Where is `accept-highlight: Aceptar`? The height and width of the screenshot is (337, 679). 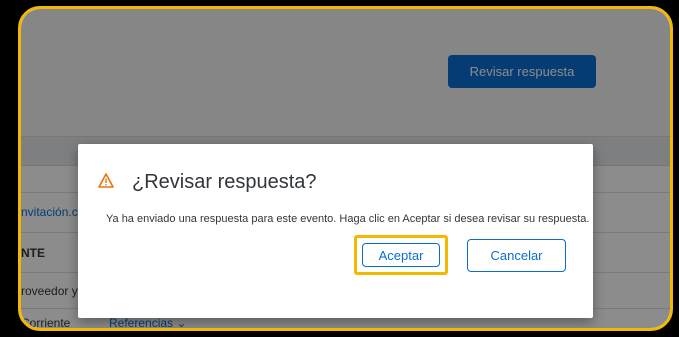
accept-highlight: Aceptar is located at coordinates (401, 255).